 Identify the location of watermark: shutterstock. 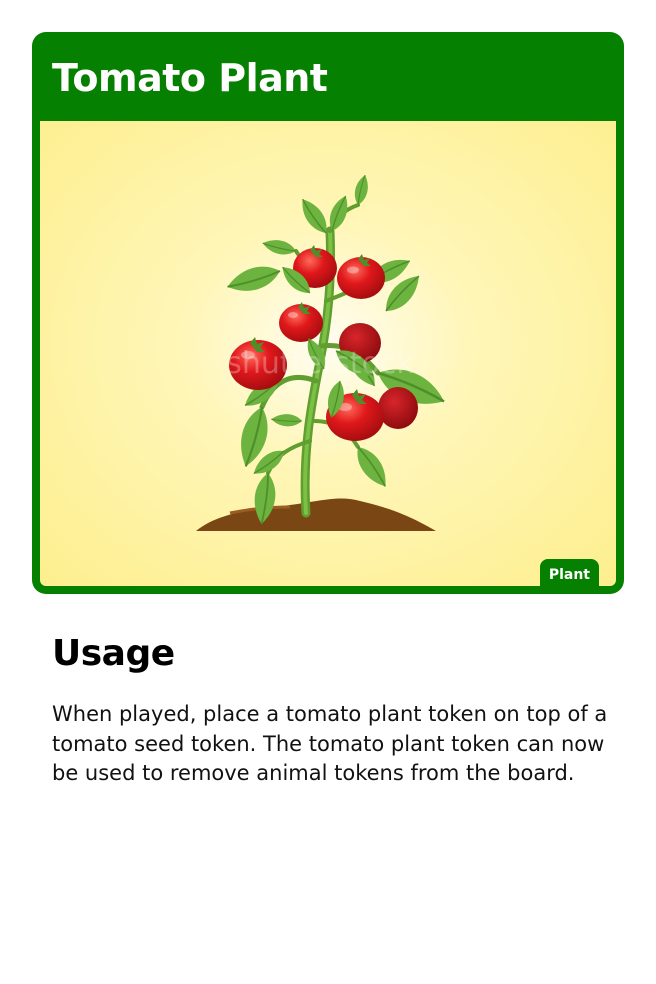
(320, 363).